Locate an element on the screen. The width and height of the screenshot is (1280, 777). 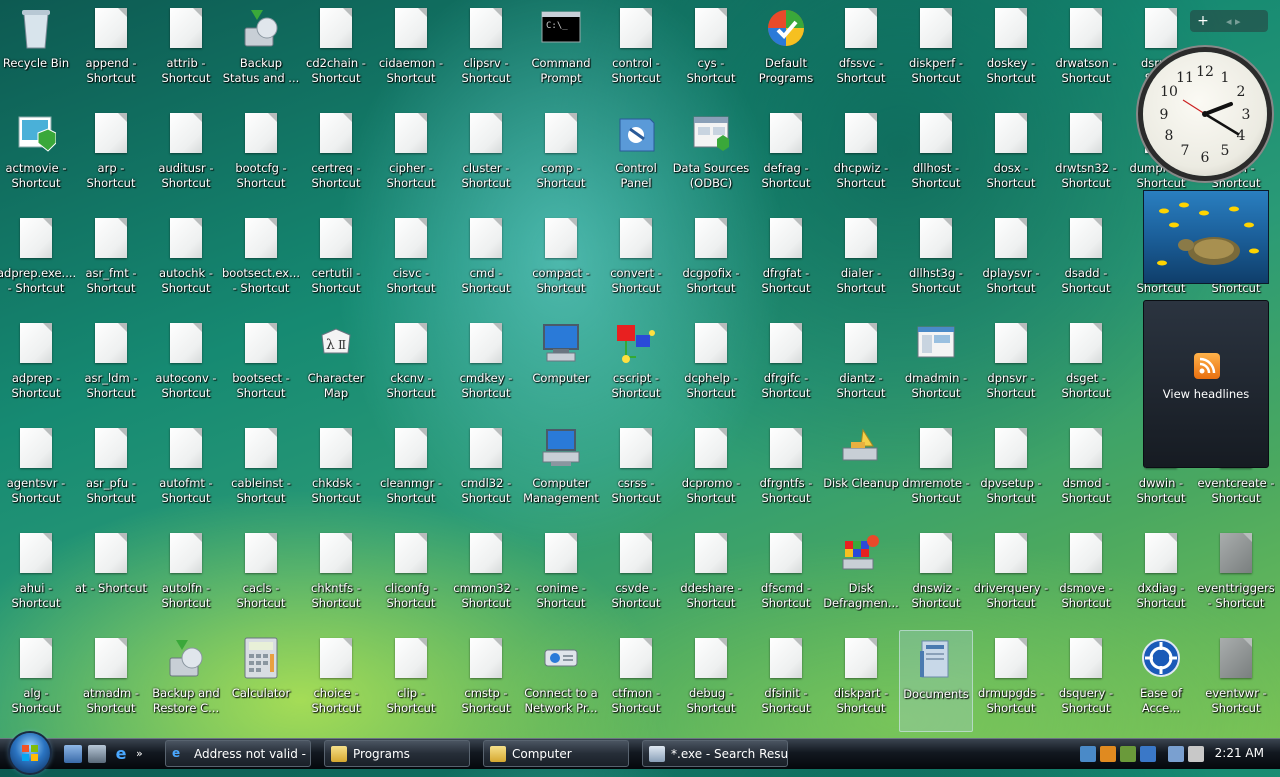
desktop-icon-documents: Documents is located at coordinates (936, 681).